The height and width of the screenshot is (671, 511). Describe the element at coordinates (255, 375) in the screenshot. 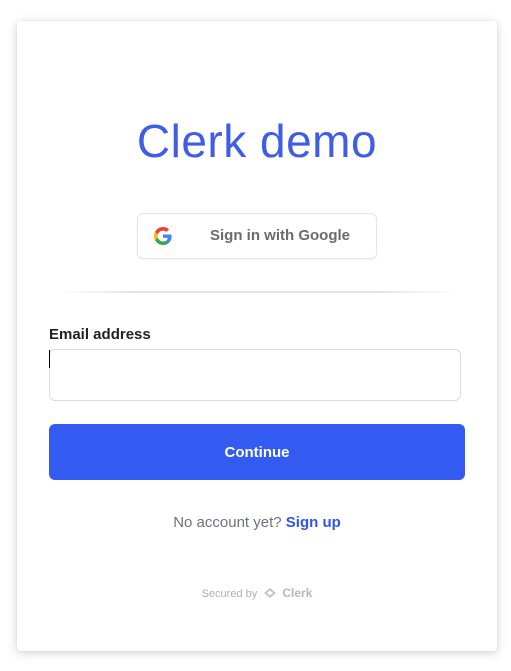

I see `email-field` at that location.